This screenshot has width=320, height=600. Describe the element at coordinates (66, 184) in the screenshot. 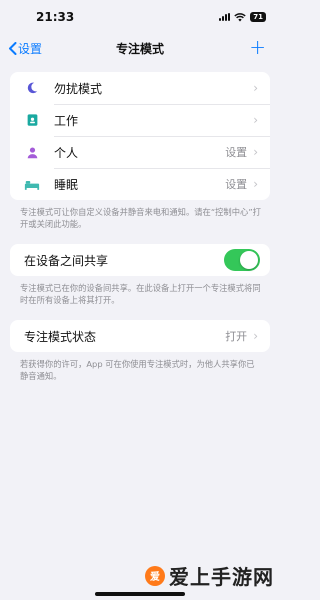

I see `focus-mode-label: 睡眠` at that location.